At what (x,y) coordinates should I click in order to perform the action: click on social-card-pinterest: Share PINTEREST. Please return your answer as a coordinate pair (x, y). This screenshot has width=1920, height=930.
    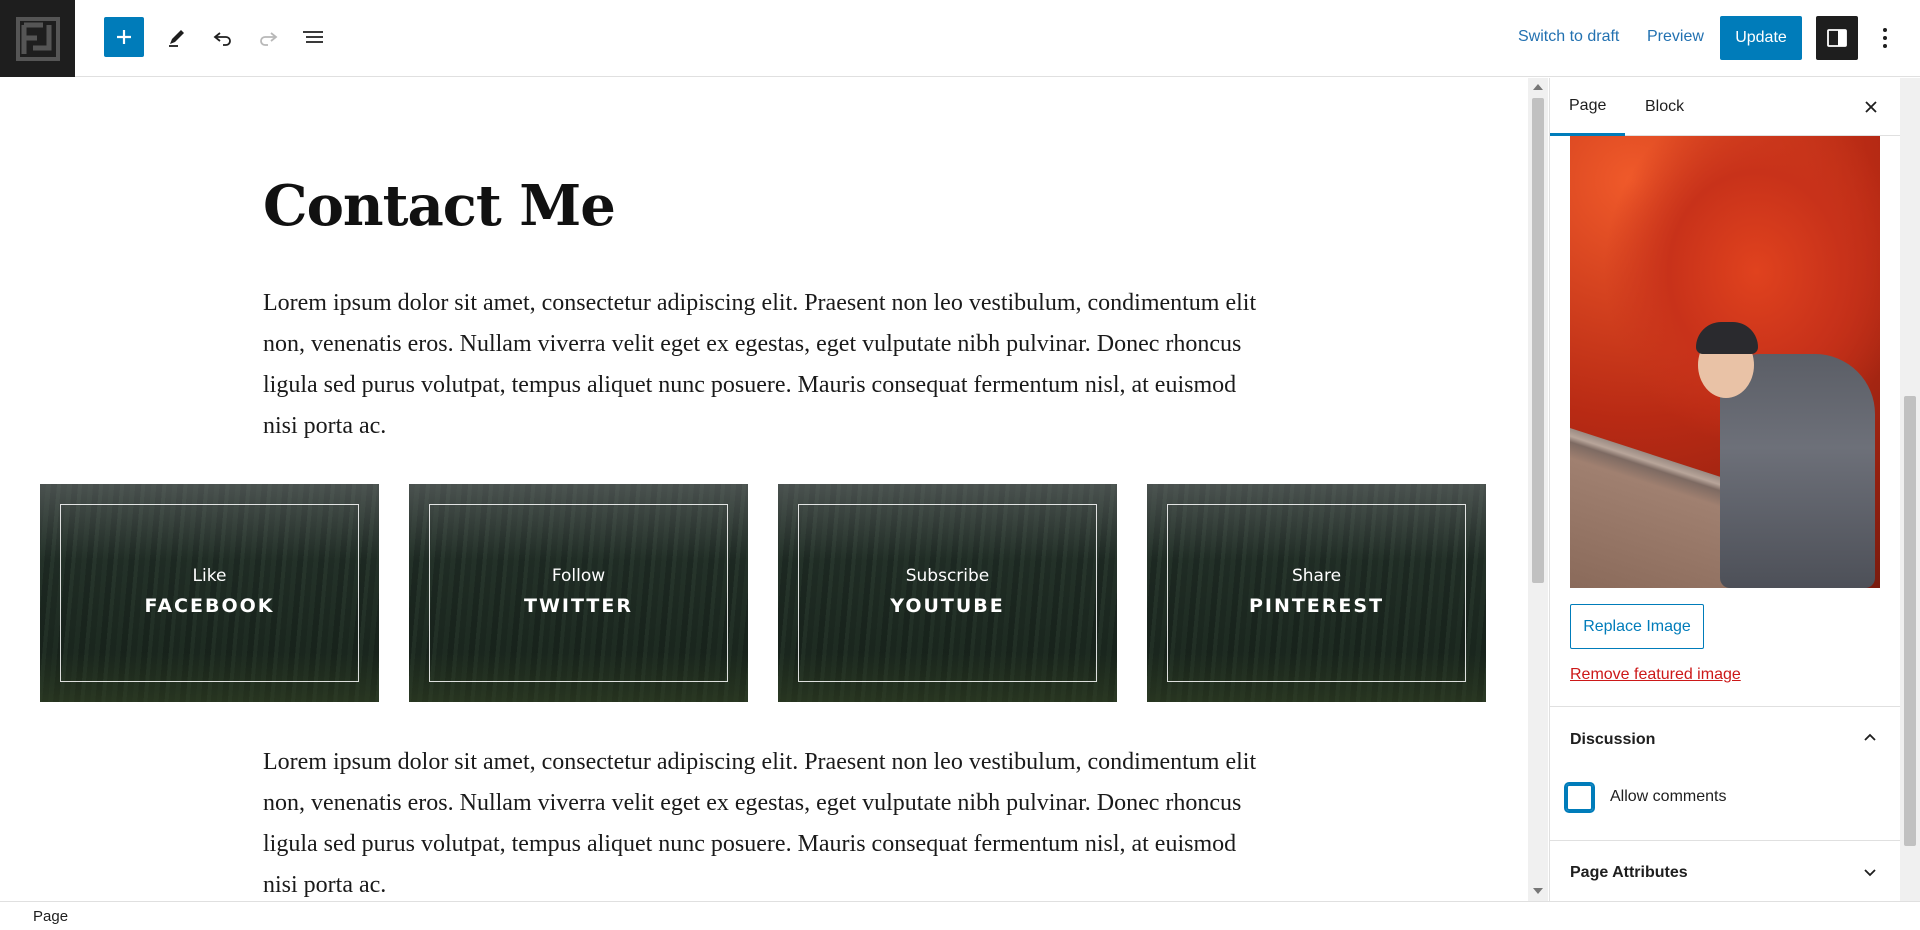
    Looking at the image, I should click on (1316, 593).